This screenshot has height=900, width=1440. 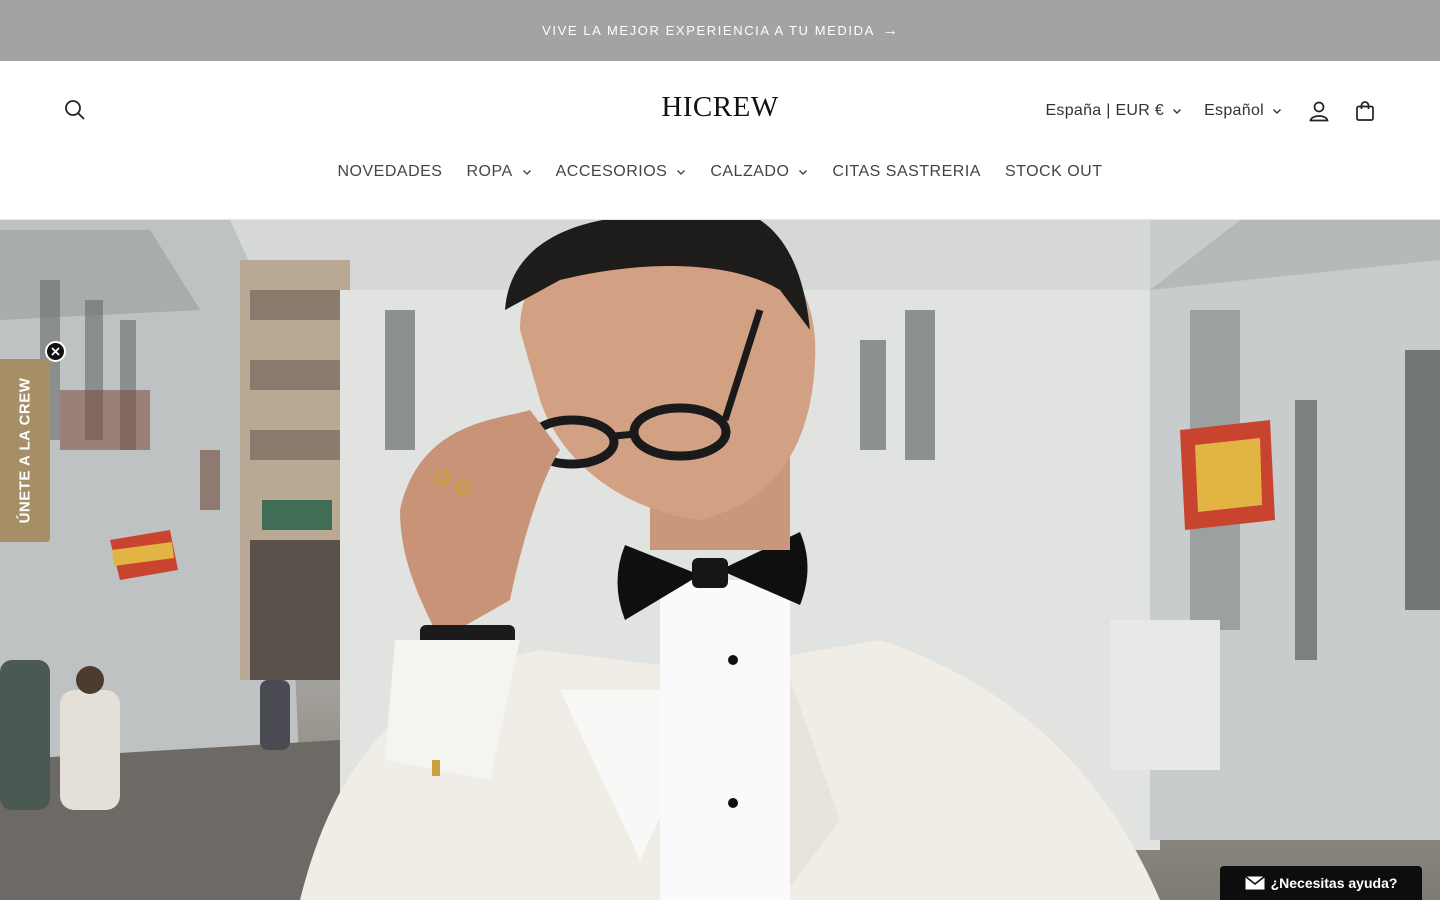 I want to click on arrow-right-icon: →, so click(x=890, y=30).